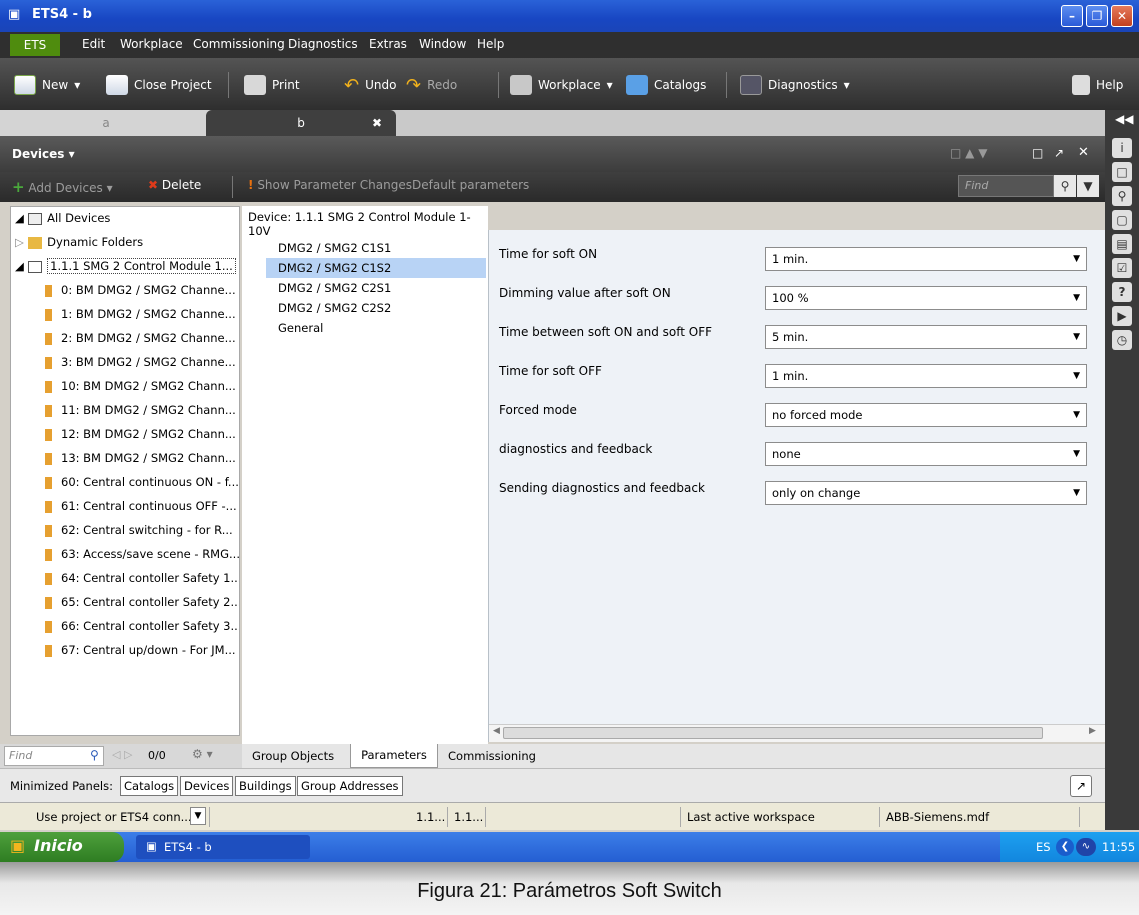  I want to click on scrollbar-thumb, so click(773, 733).